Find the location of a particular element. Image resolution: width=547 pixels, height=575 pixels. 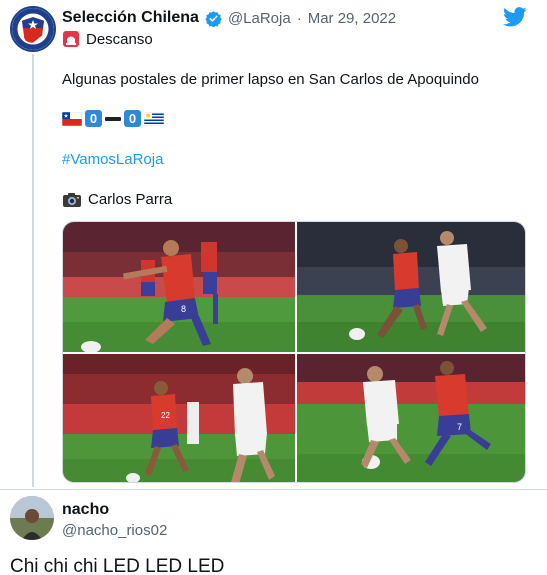

score-dash is located at coordinates (113, 118).